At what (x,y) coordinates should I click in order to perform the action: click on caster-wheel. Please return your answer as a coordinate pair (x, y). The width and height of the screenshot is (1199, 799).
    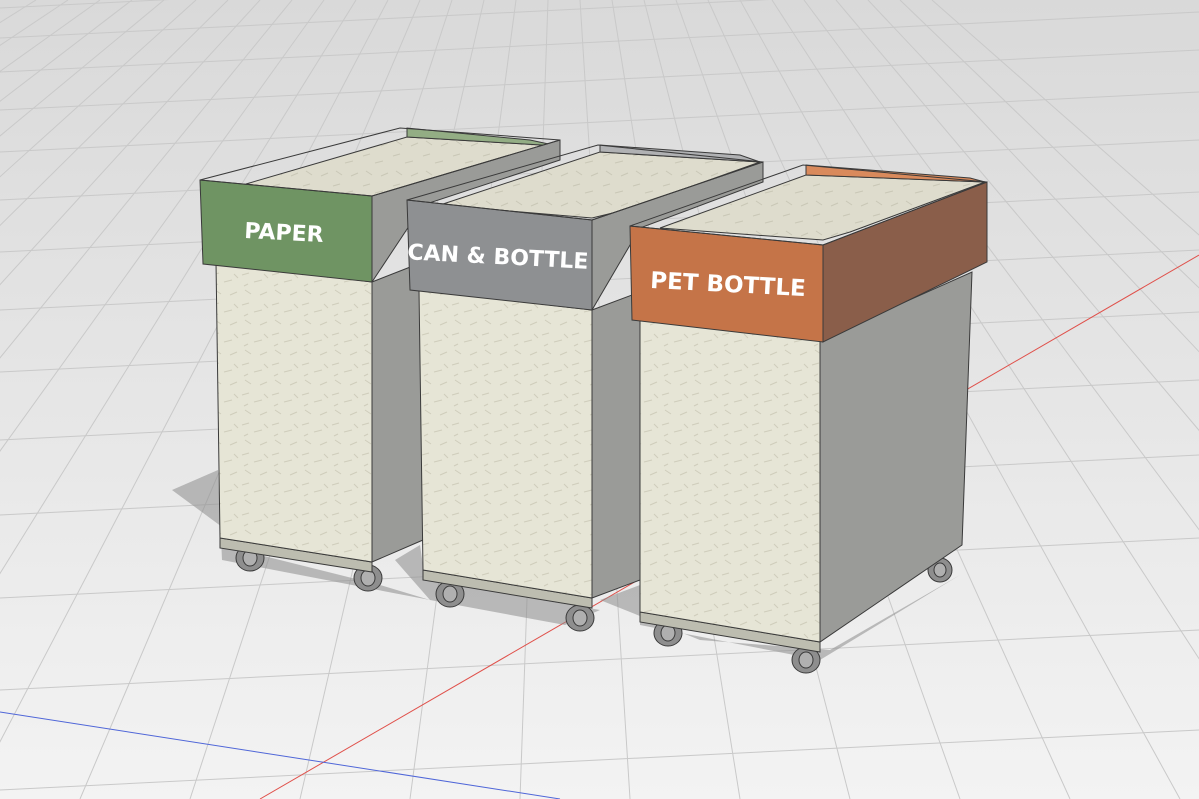
    Looking at the image, I should click on (580, 618).